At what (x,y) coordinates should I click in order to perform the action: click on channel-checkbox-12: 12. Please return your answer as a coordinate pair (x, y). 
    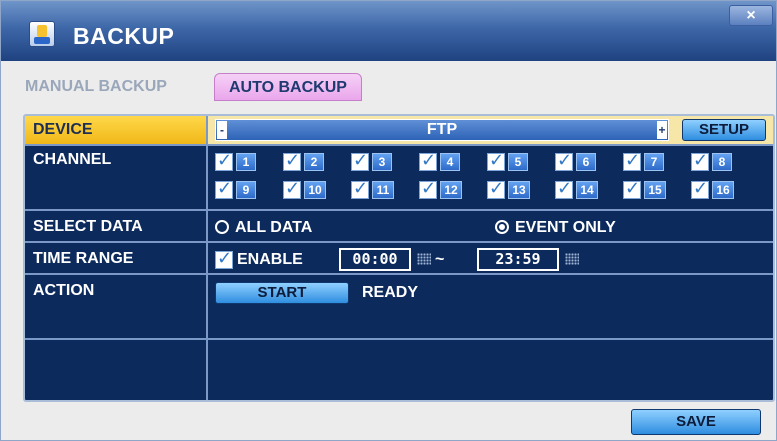
    Looking at the image, I should click on (442, 189).